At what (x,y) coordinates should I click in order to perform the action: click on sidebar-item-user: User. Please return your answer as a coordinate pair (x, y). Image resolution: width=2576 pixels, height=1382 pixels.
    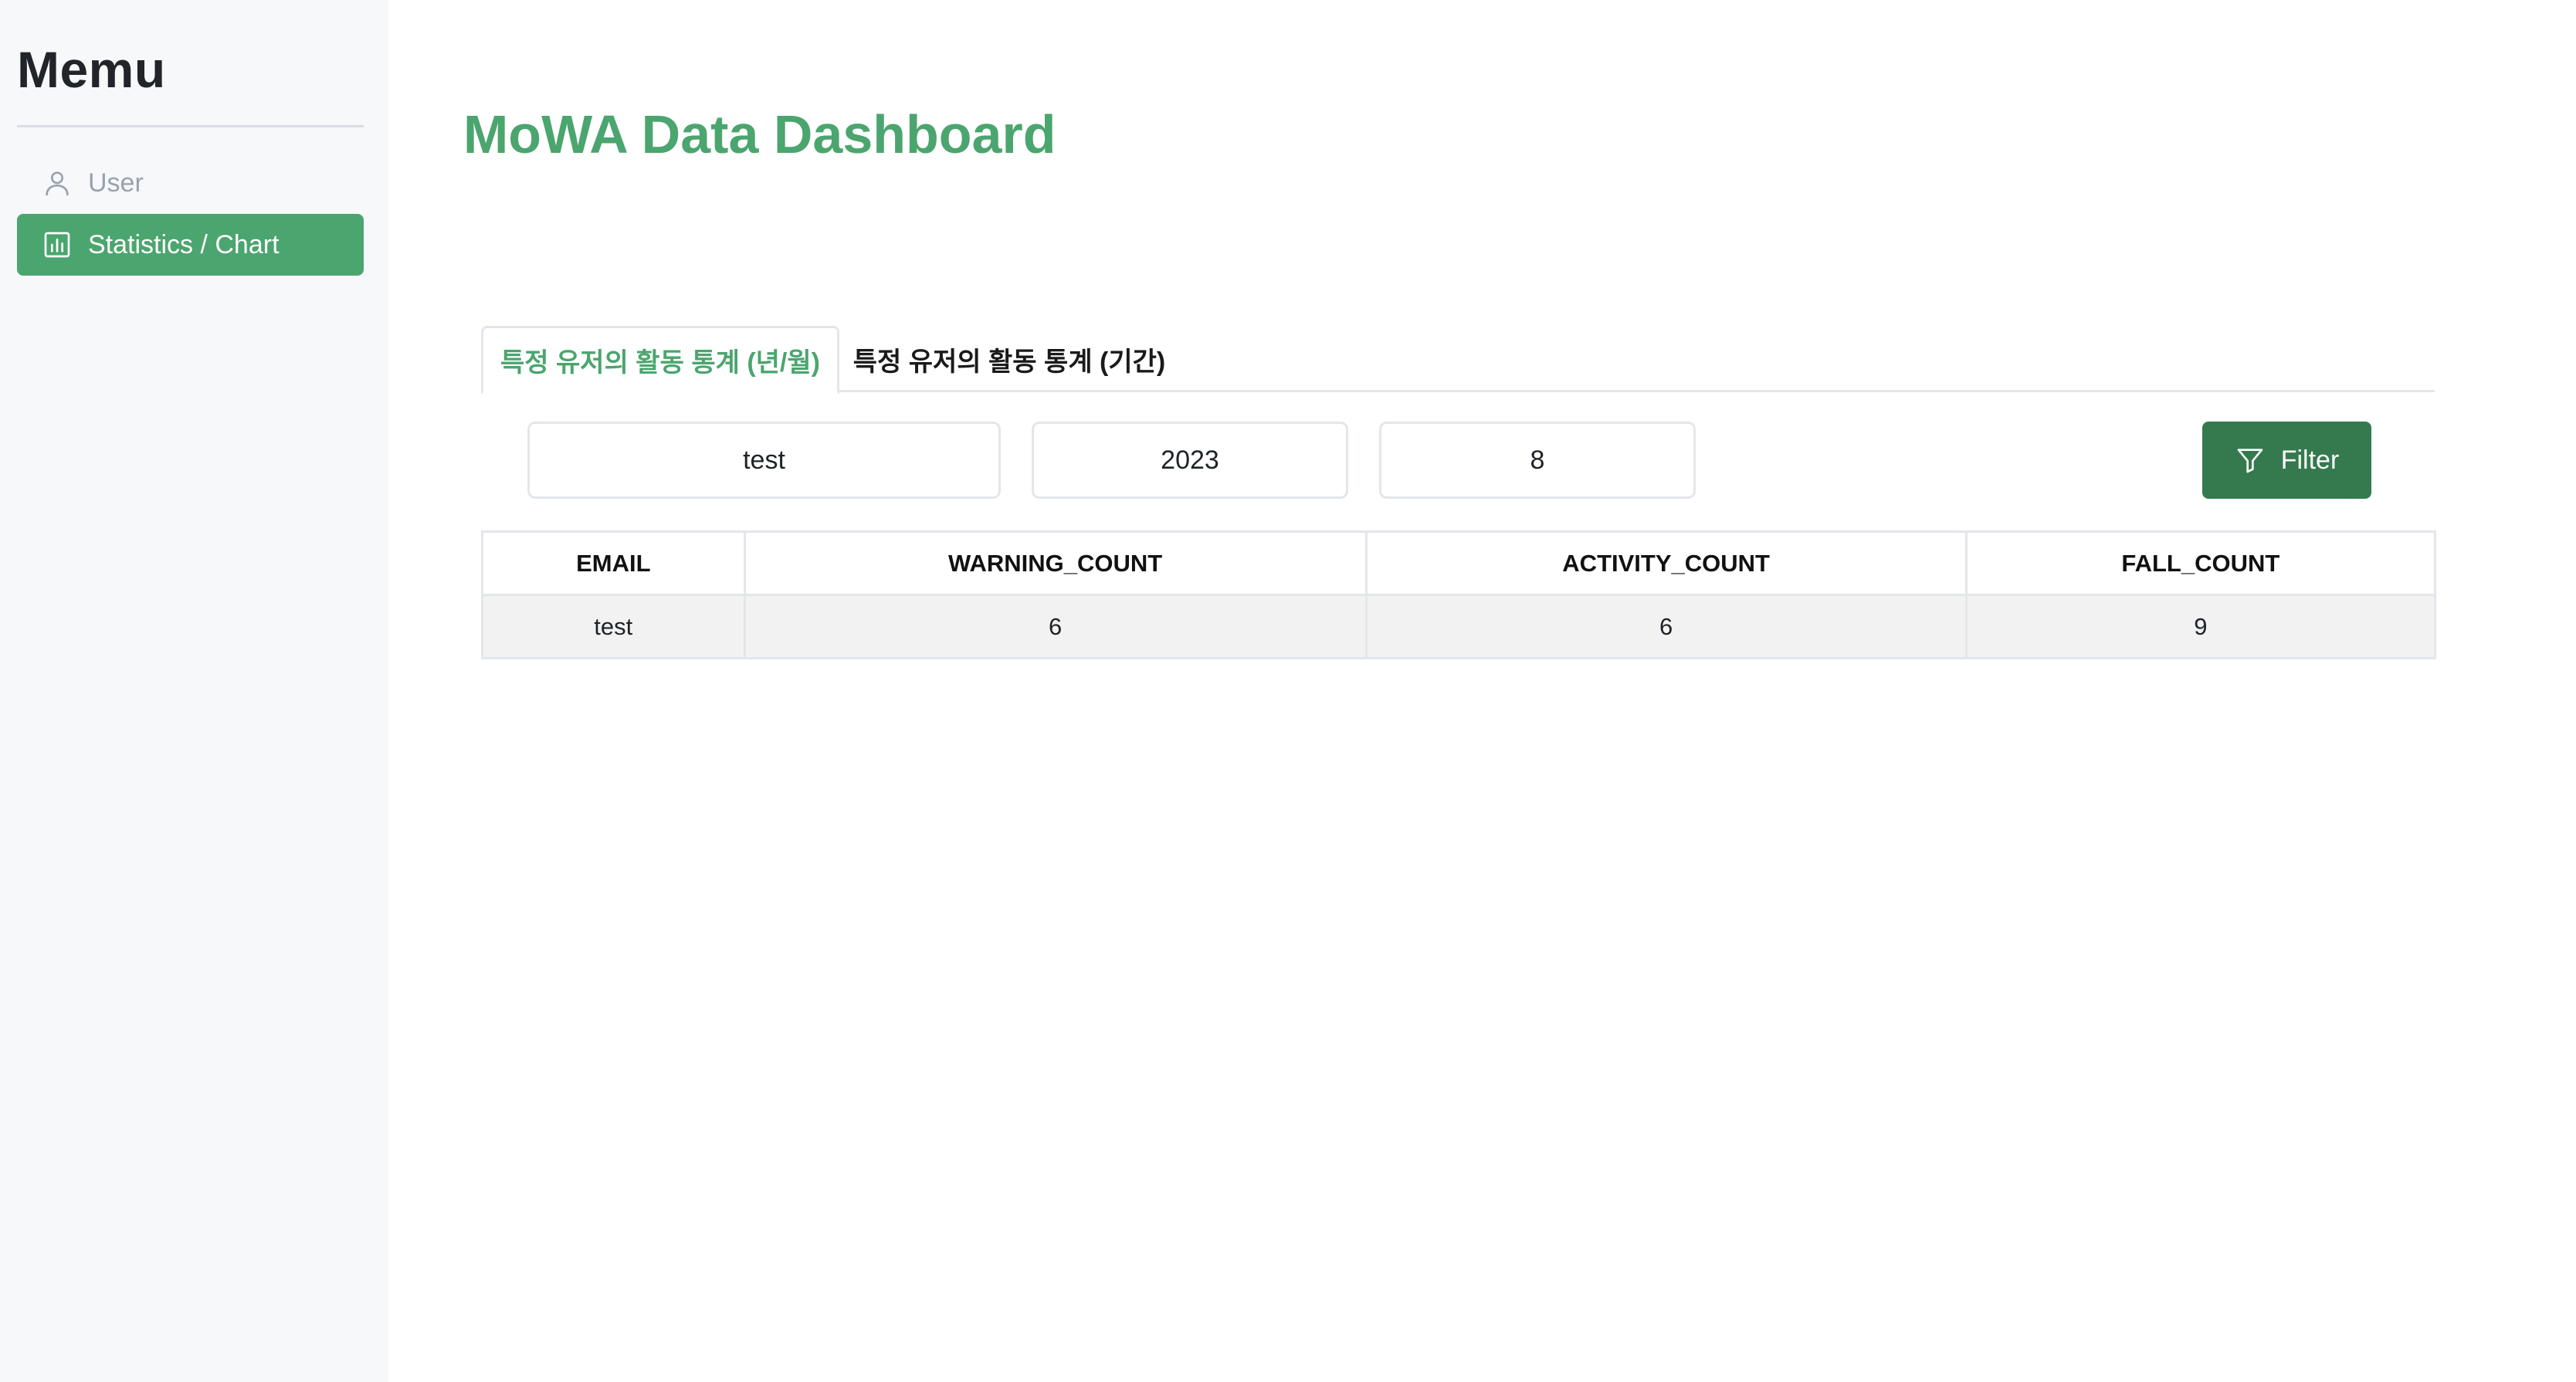
    Looking at the image, I should click on (190, 183).